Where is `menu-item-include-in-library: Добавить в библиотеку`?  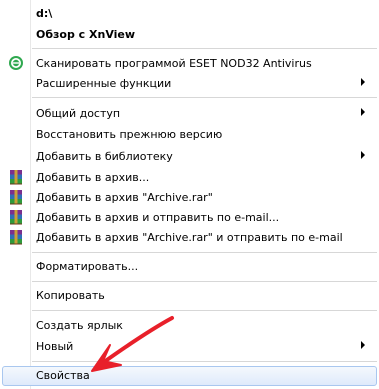
menu-item-include-in-library: Добавить в библиотеку is located at coordinates (189, 157).